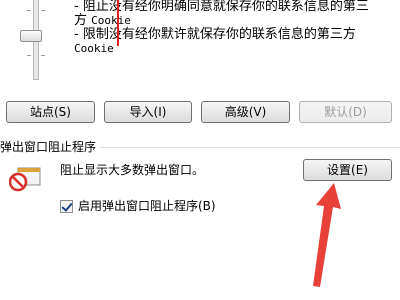 This screenshot has height=300, width=400. Describe the element at coordinates (347, 170) in the screenshot. I see `popup-settings-button: 设置(E)` at that location.